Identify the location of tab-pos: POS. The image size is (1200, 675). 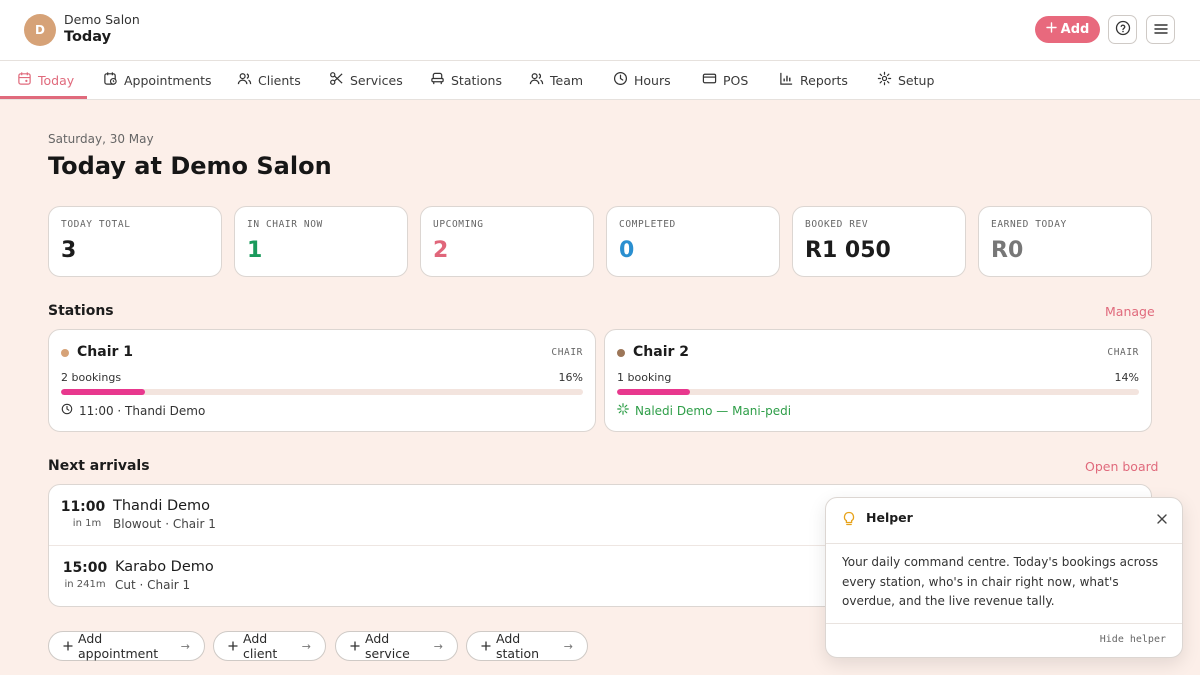
(725, 80).